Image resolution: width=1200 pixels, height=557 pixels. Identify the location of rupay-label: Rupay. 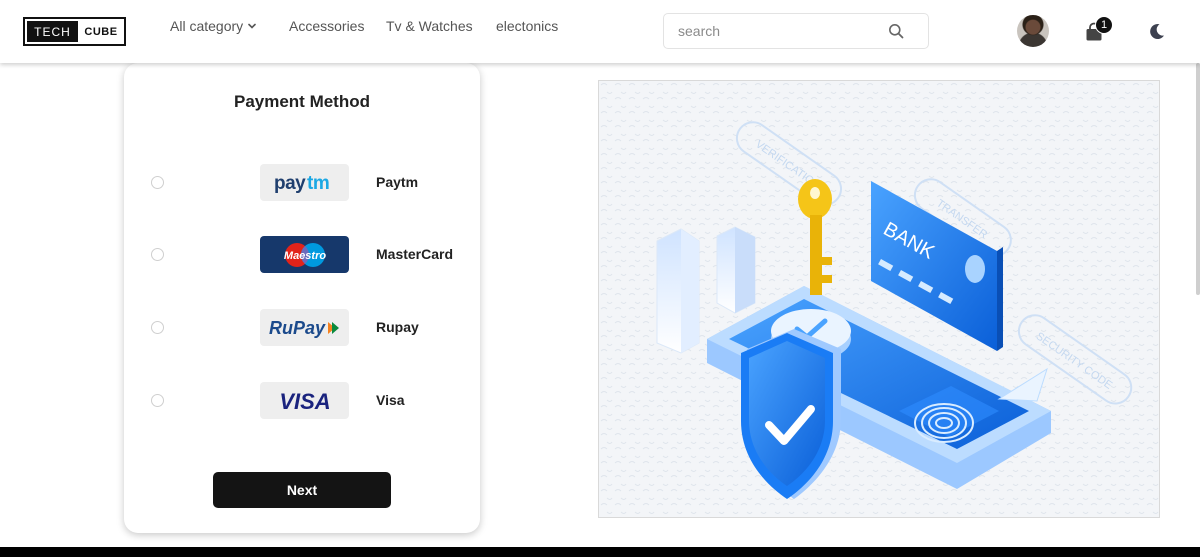
(397, 327).